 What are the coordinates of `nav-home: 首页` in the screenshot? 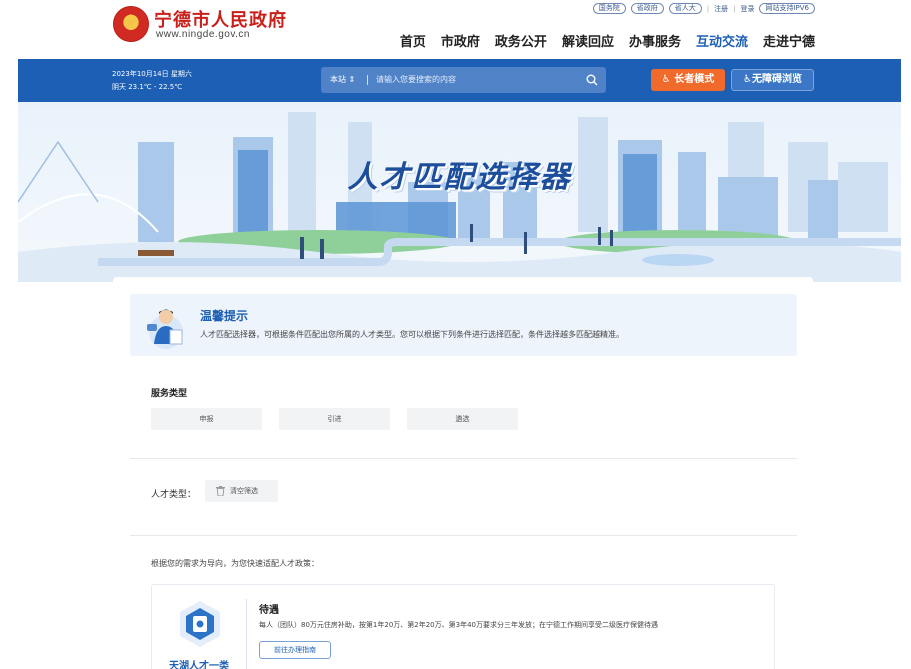 It's located at (413, 40).